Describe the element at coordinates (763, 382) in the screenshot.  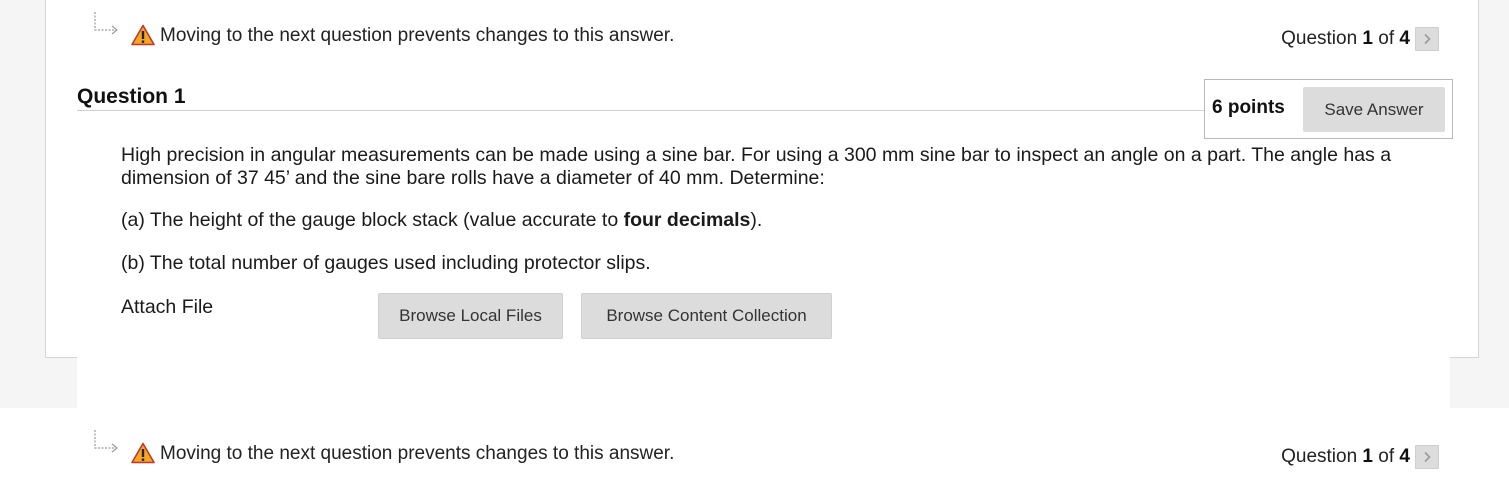
I see `question-card-extension` at that location.